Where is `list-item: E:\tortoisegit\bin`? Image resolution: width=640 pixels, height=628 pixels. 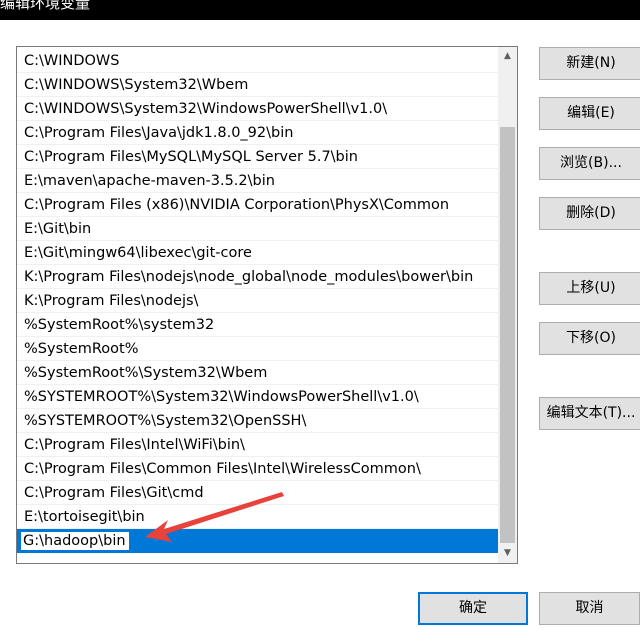 list-item: E:\tortoisegit\bin is located at coordinates (257, 517).